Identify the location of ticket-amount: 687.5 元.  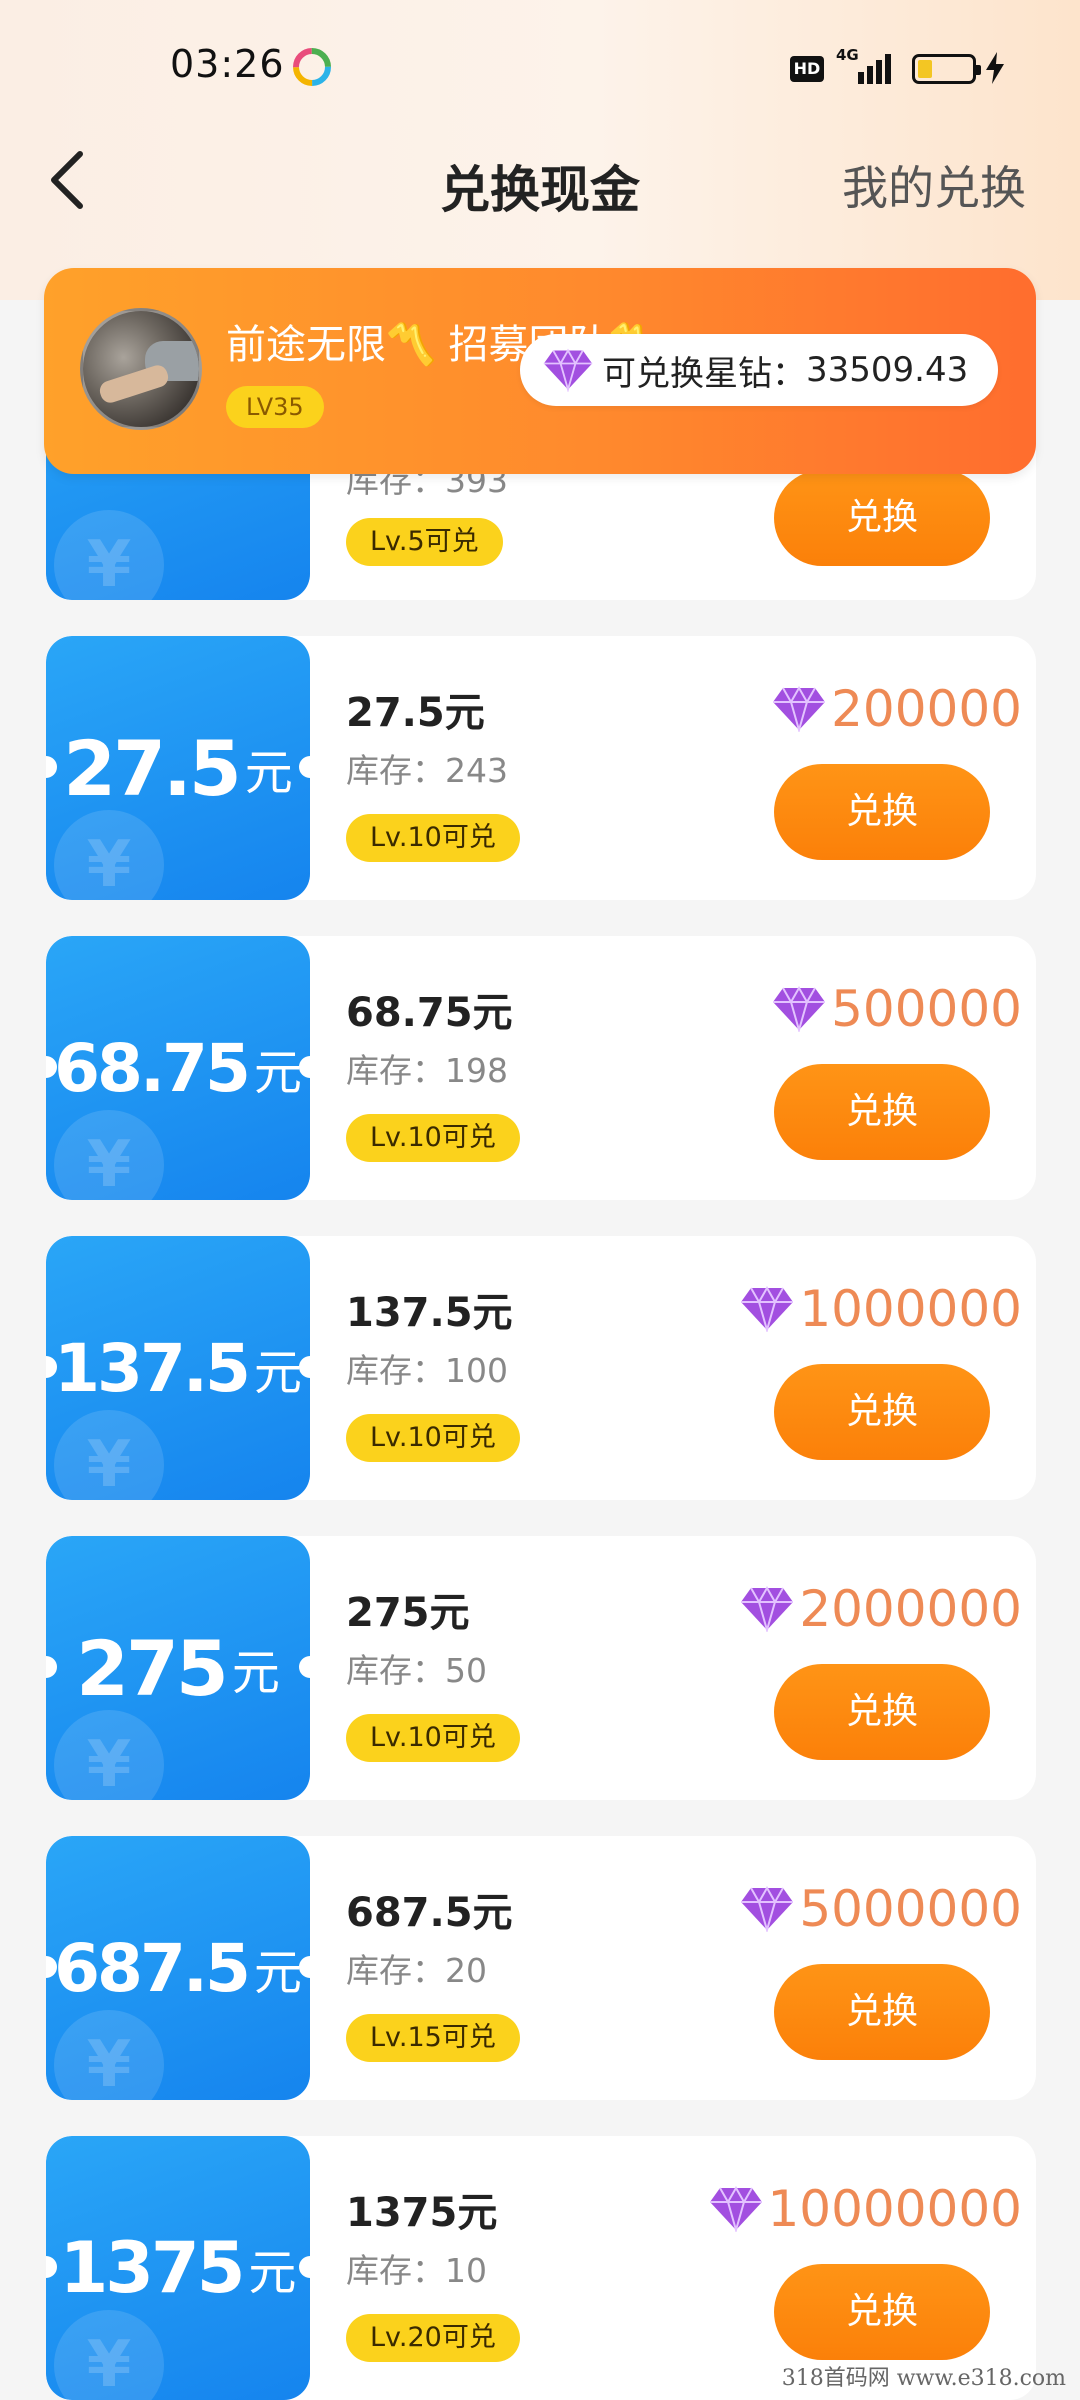
(178, 1968).